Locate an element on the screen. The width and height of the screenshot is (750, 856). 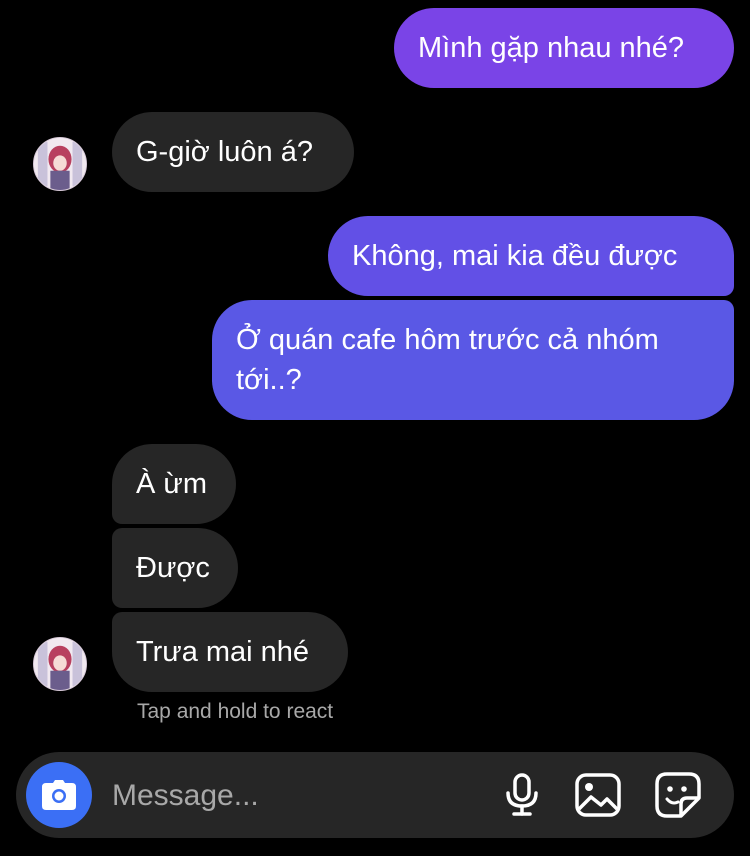
message-text: Trưa mai nhé is located at coordinates (223, 652).